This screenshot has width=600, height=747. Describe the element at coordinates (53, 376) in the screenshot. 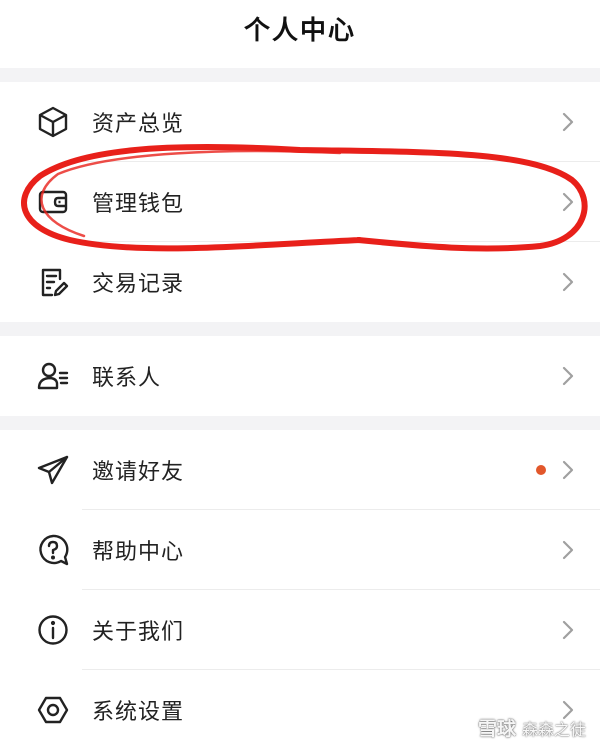

I see `contact-list-icon` at that location.